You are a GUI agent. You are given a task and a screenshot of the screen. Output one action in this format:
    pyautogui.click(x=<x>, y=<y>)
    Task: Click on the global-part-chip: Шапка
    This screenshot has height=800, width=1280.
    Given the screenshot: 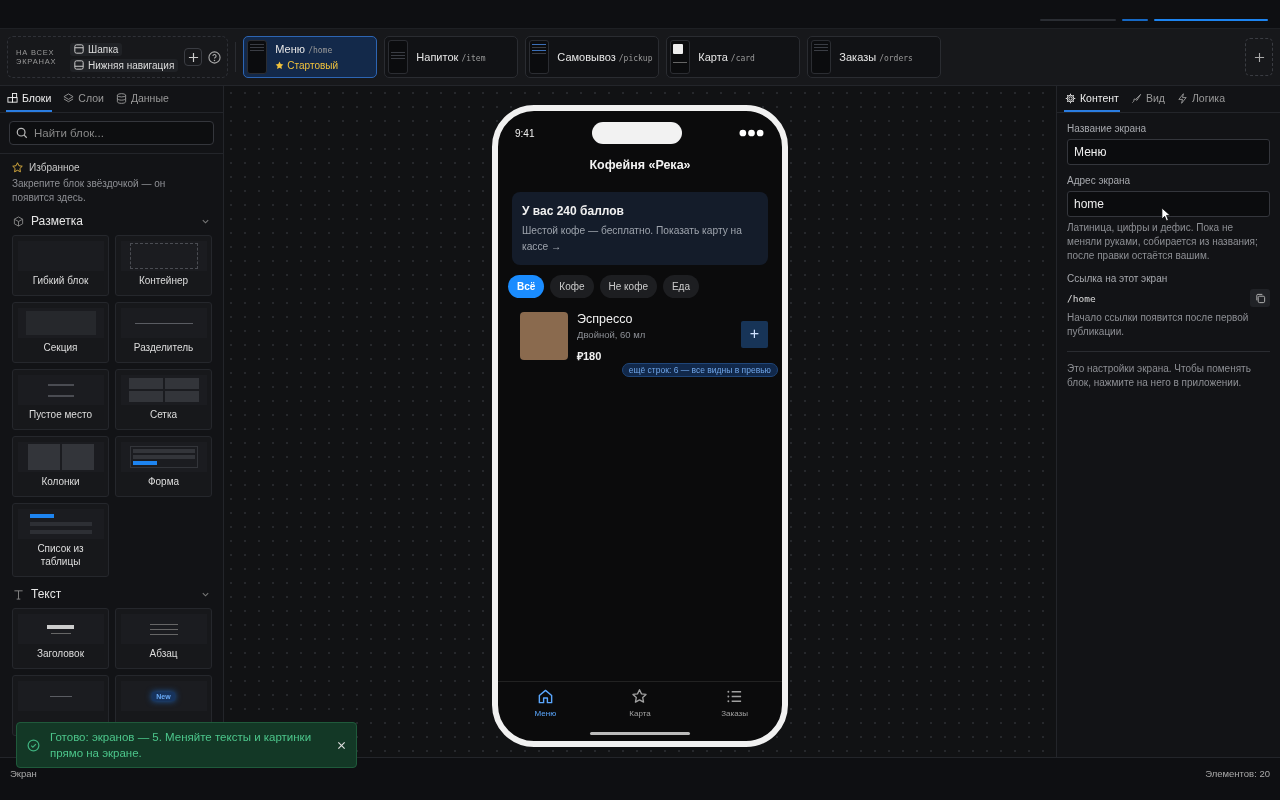 What is the action you would take?
    pyautogui.click(x=96, y=49)
    